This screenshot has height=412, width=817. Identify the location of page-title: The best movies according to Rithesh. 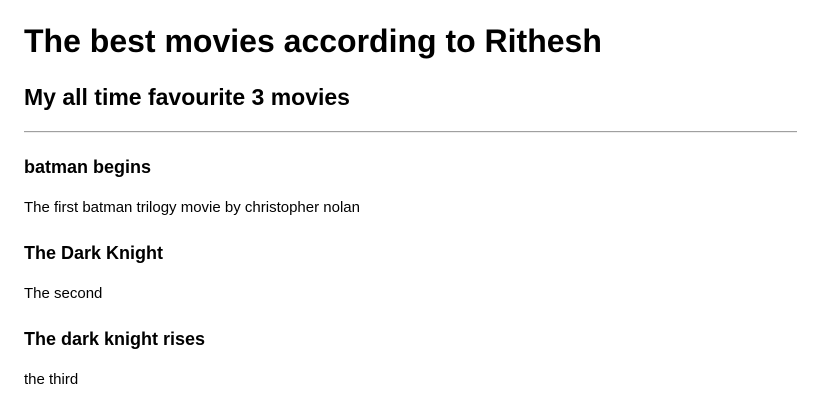
(313, 41).